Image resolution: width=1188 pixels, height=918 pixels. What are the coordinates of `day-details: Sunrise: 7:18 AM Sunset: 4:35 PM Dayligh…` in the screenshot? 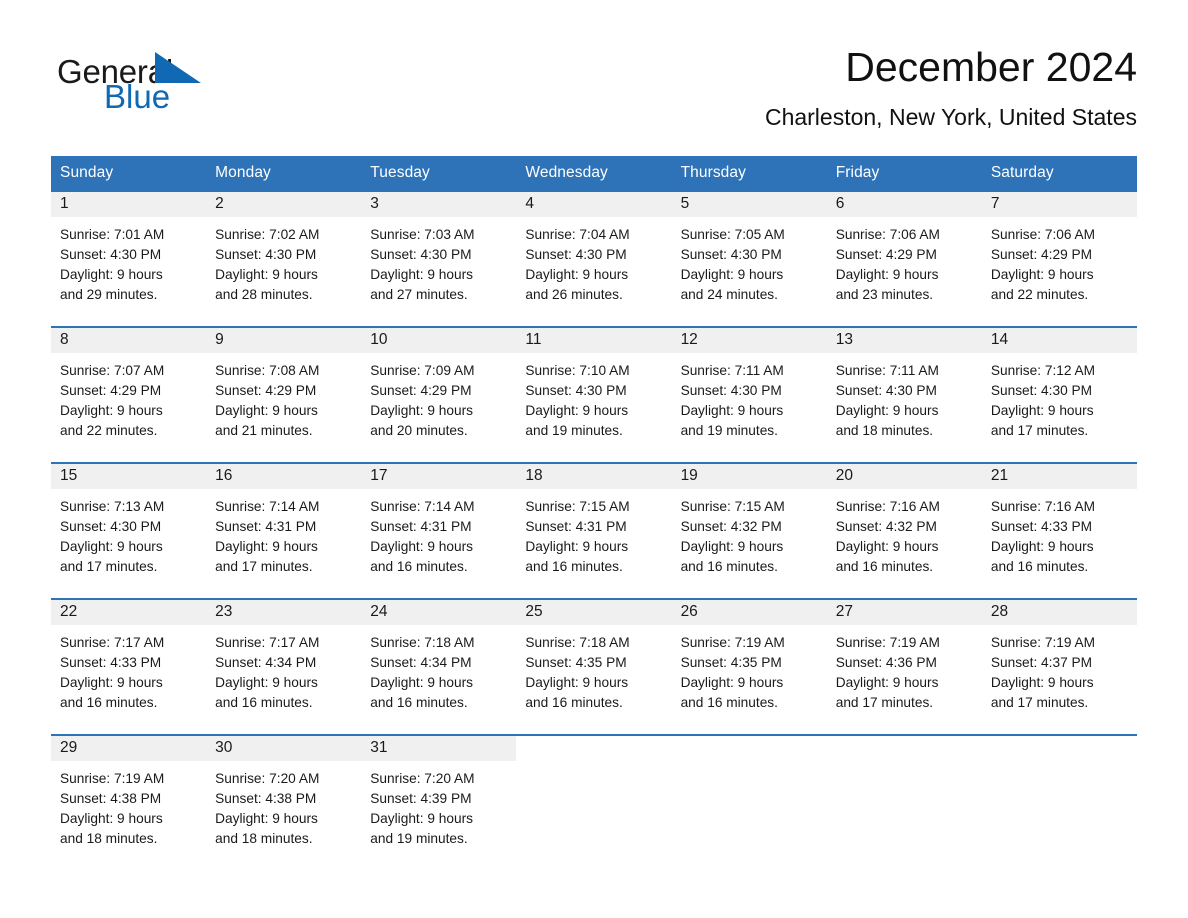 It's located at (593, 669).